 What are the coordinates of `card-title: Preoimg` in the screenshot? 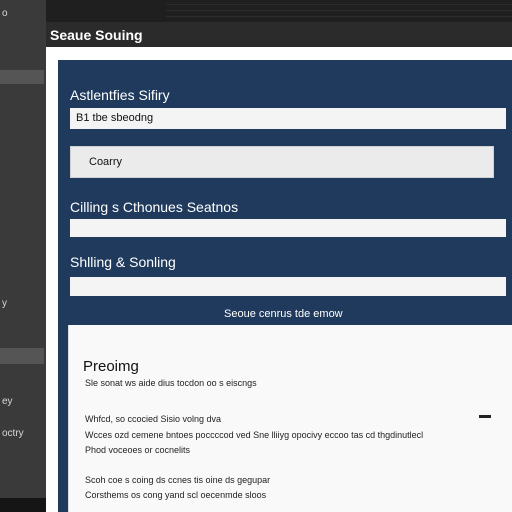 It's located at (111, 366).